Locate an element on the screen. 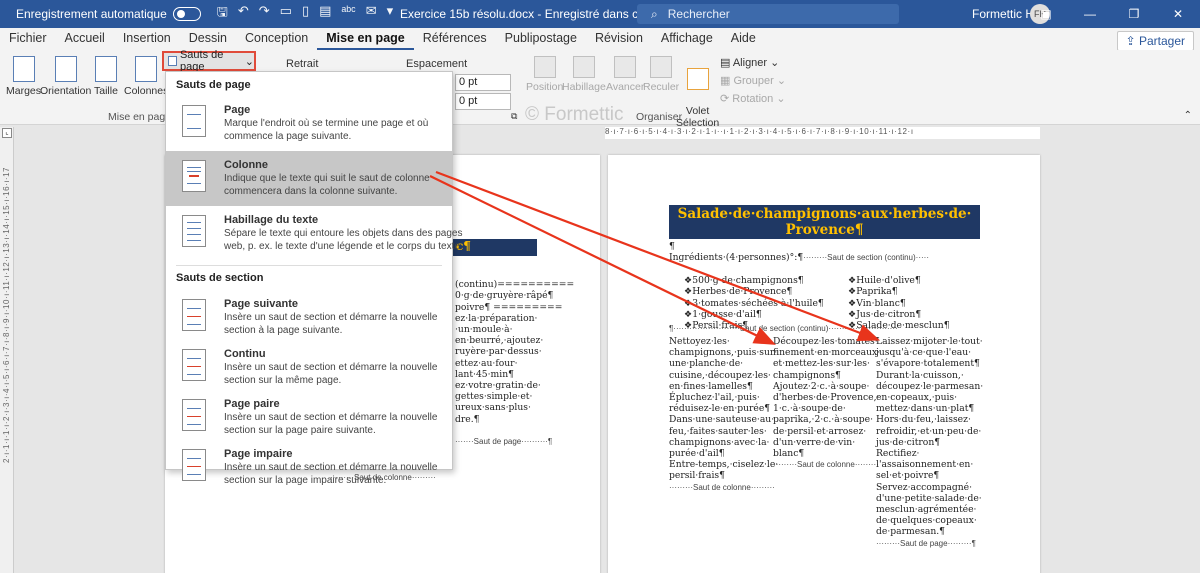  chevron-down-icon: ⌄ is located at coordinates (249, 61).